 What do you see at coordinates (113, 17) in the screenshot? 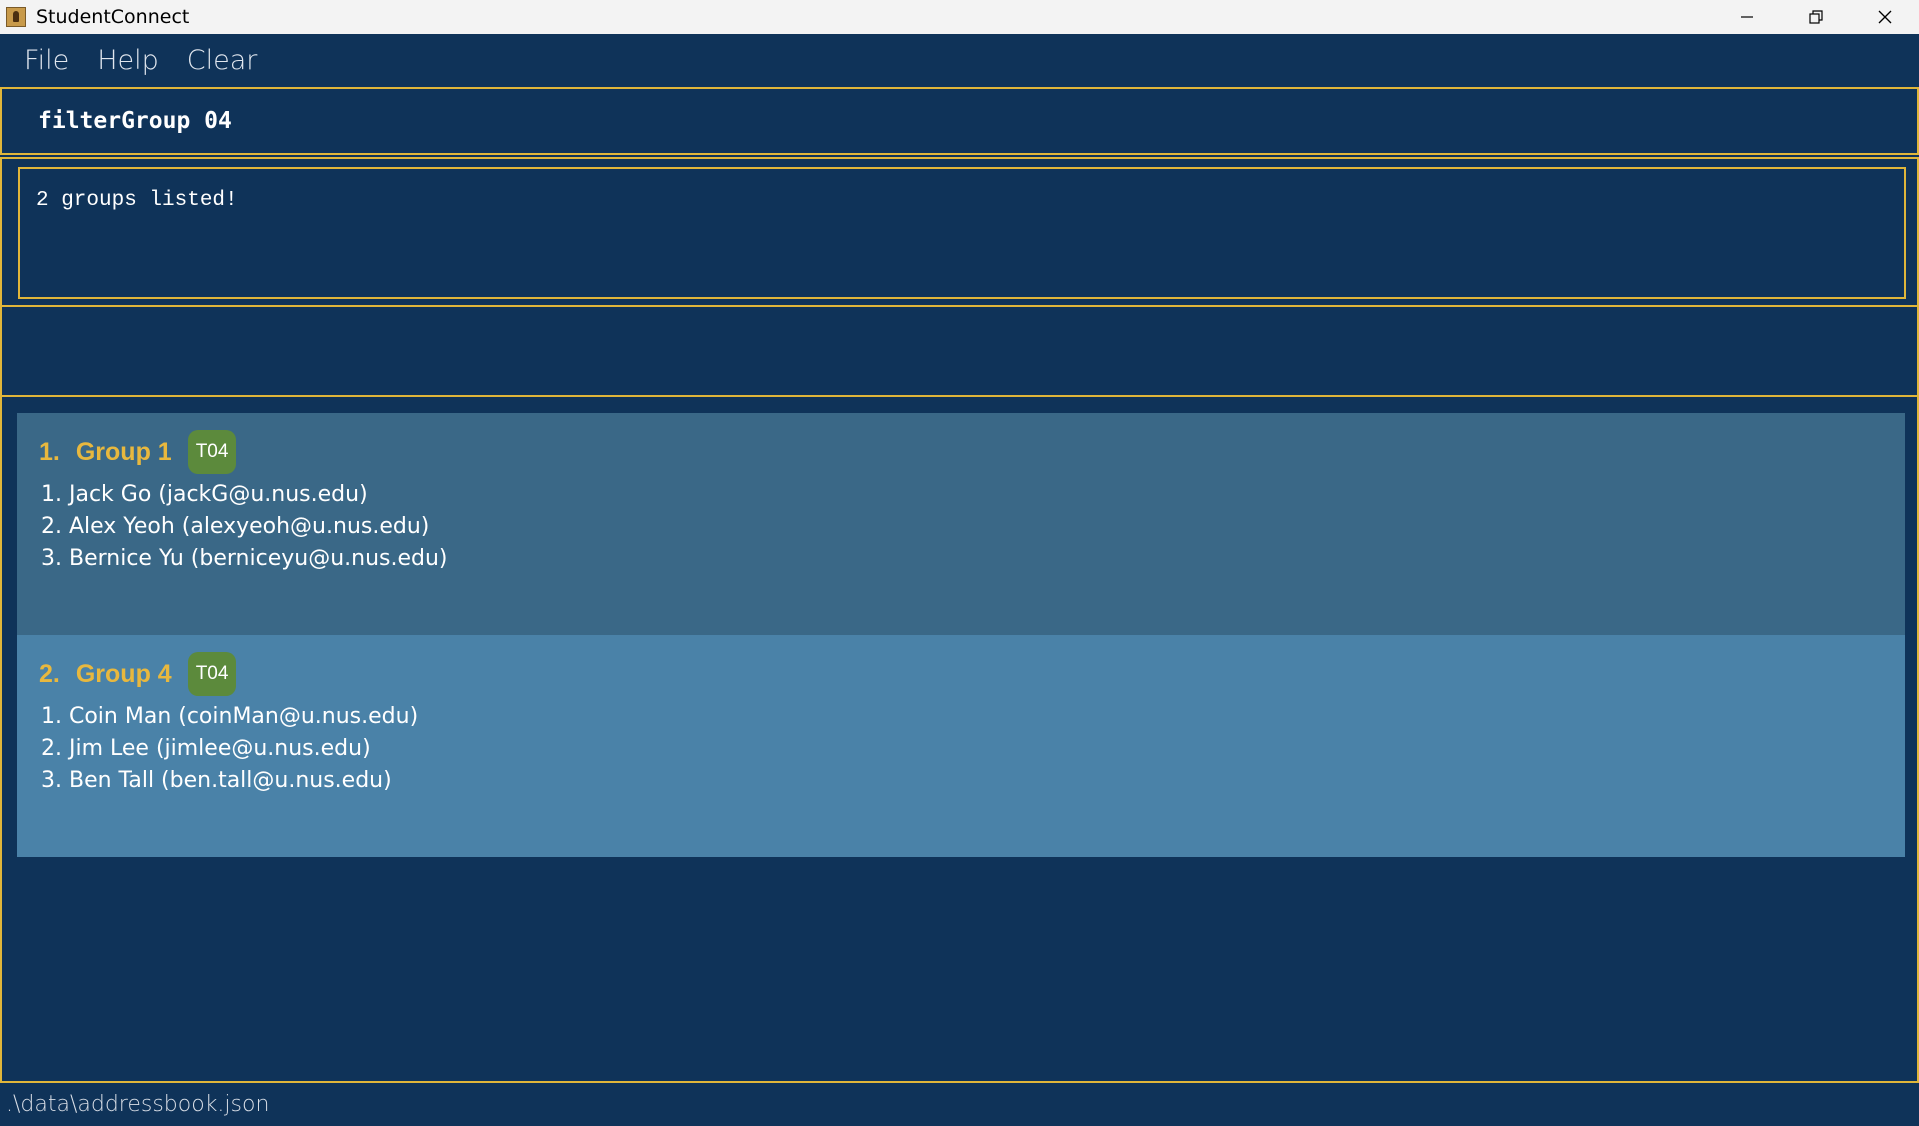
I see `window-title: StudentConnect` at bounding box center [113, 17].